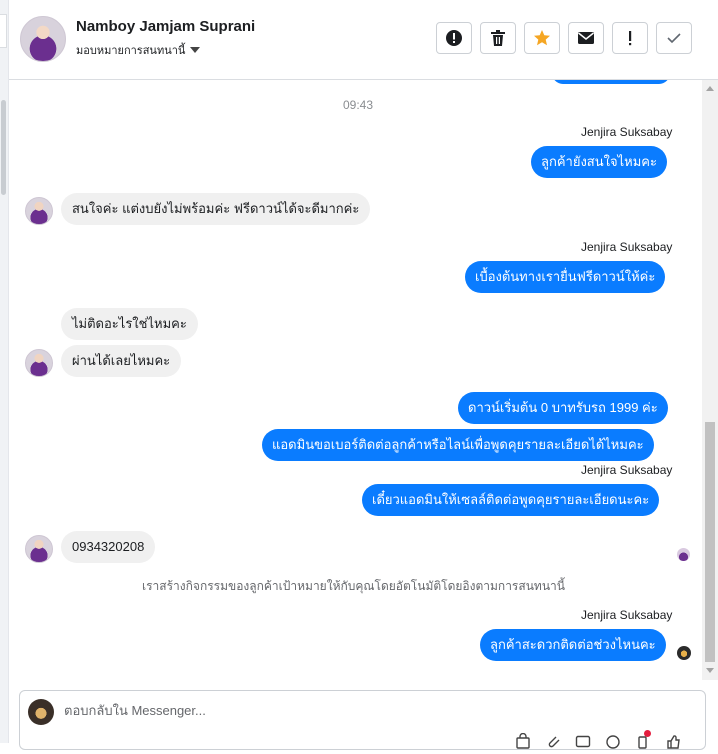 The width and height of the screenshot is (718, 754). Describe the element at coordinates (643, 739) in the screenshot. I see `saved-reply-icon` at that location.